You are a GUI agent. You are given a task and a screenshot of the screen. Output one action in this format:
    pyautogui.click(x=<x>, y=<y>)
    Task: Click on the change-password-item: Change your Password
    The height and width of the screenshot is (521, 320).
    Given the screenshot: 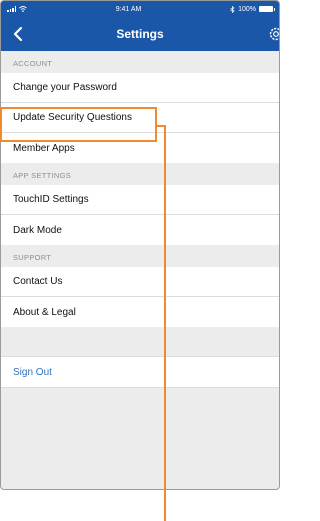 What is the action you would take?
    pyautogui.click(x=140, y=88)
    